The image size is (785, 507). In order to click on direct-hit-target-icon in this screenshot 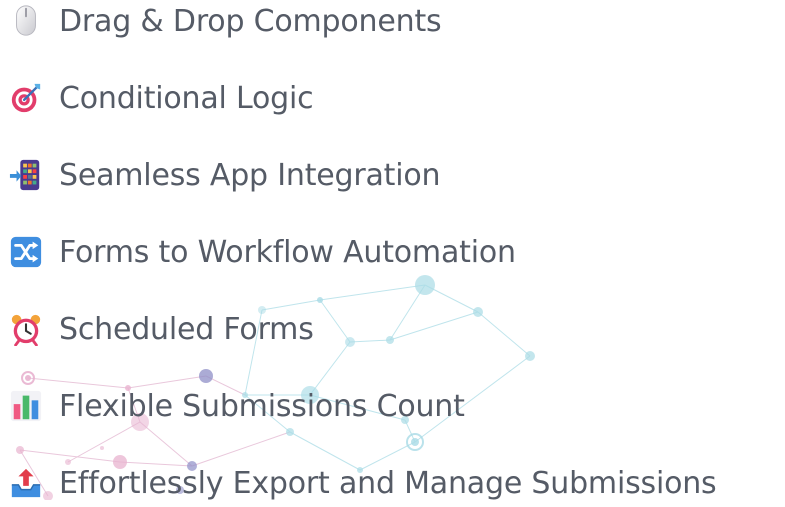, I will do `click(26, 98)`.